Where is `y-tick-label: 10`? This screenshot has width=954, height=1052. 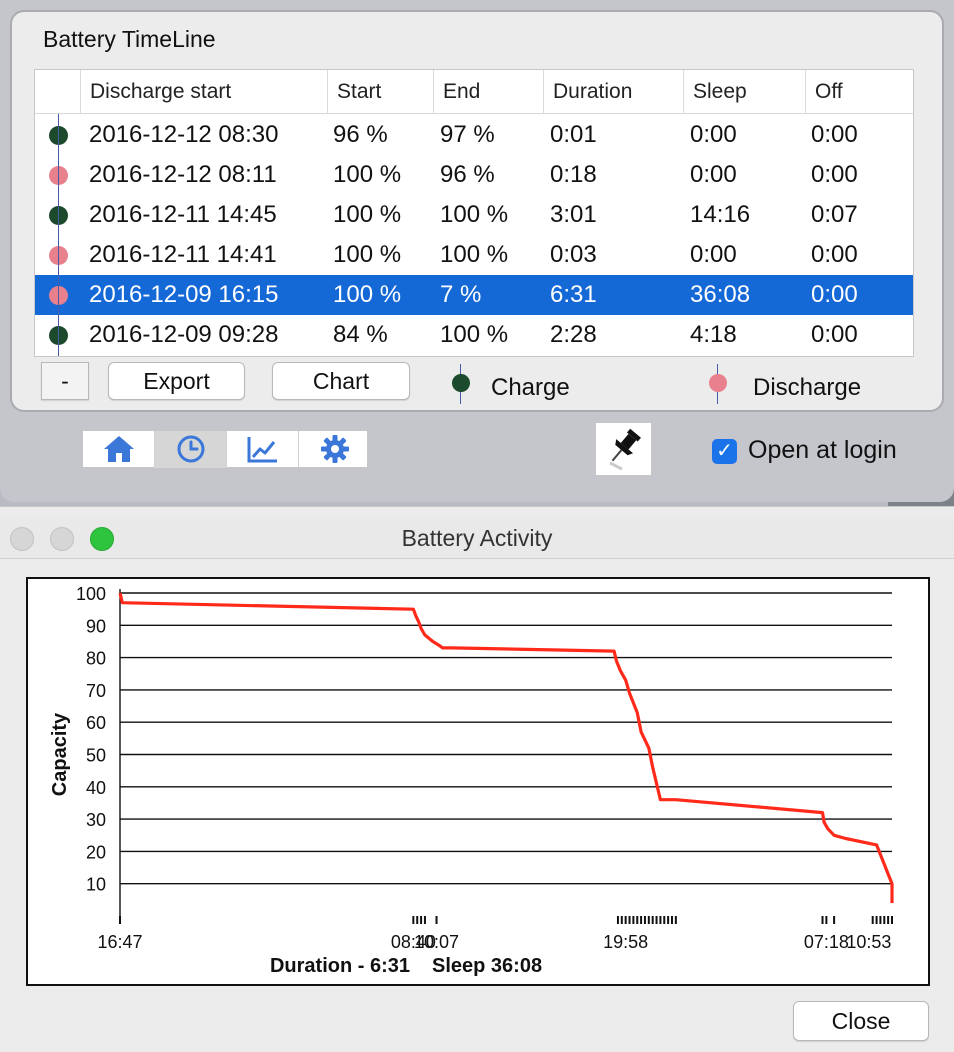
y-tick-label: 10 is located at coordinates (96, 885).